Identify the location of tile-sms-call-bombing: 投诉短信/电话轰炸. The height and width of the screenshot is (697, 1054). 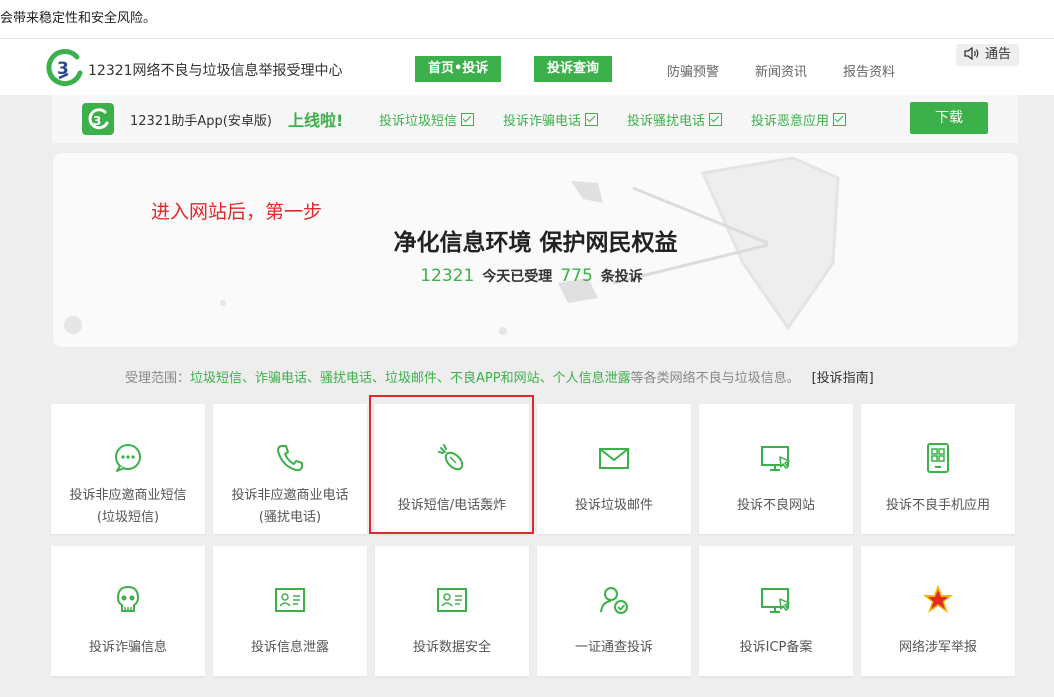
(452, 469).